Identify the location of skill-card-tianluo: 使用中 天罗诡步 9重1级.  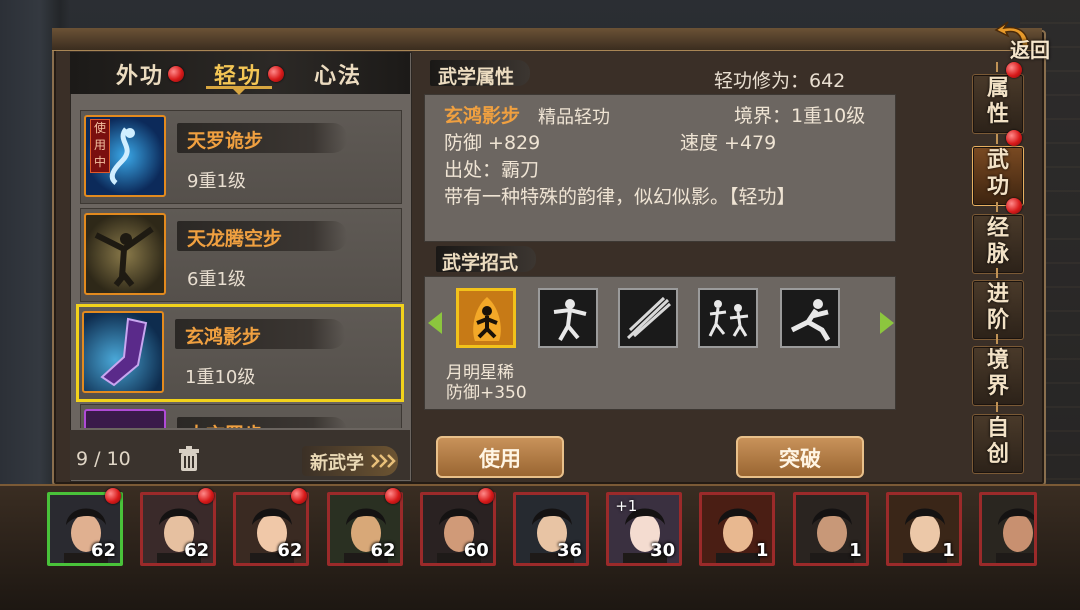
(241, 157).